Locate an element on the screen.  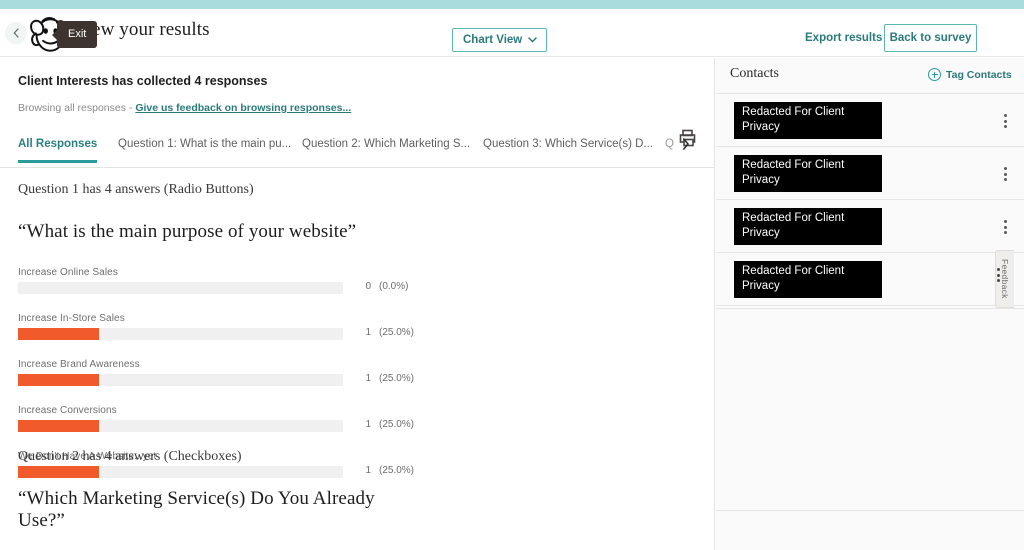
answer-label: Increase In-Store Sales is located at coordinates (71, 318).